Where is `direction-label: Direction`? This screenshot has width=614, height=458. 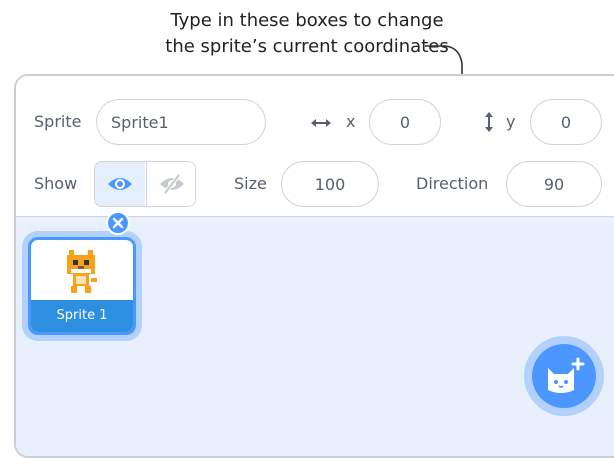 direction-label: Direction is located at coordinates (452, 183).